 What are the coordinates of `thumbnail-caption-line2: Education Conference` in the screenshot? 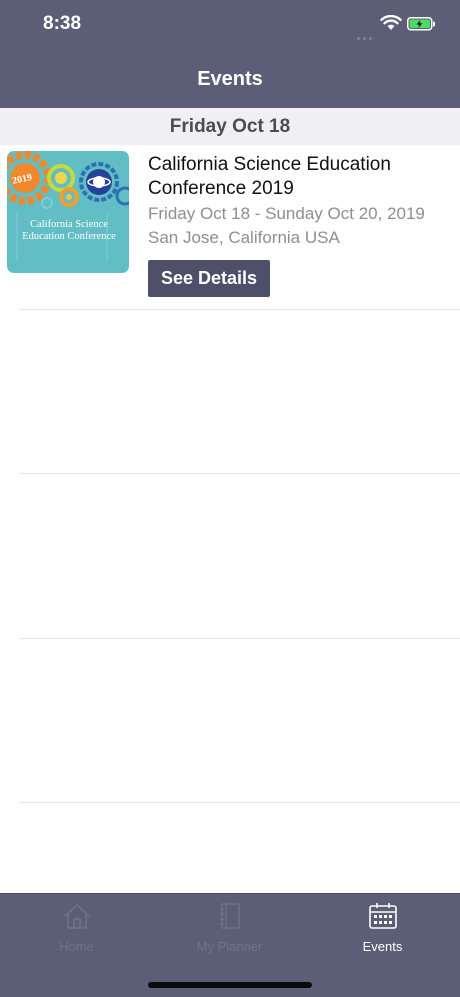 It's located at (69, 236).